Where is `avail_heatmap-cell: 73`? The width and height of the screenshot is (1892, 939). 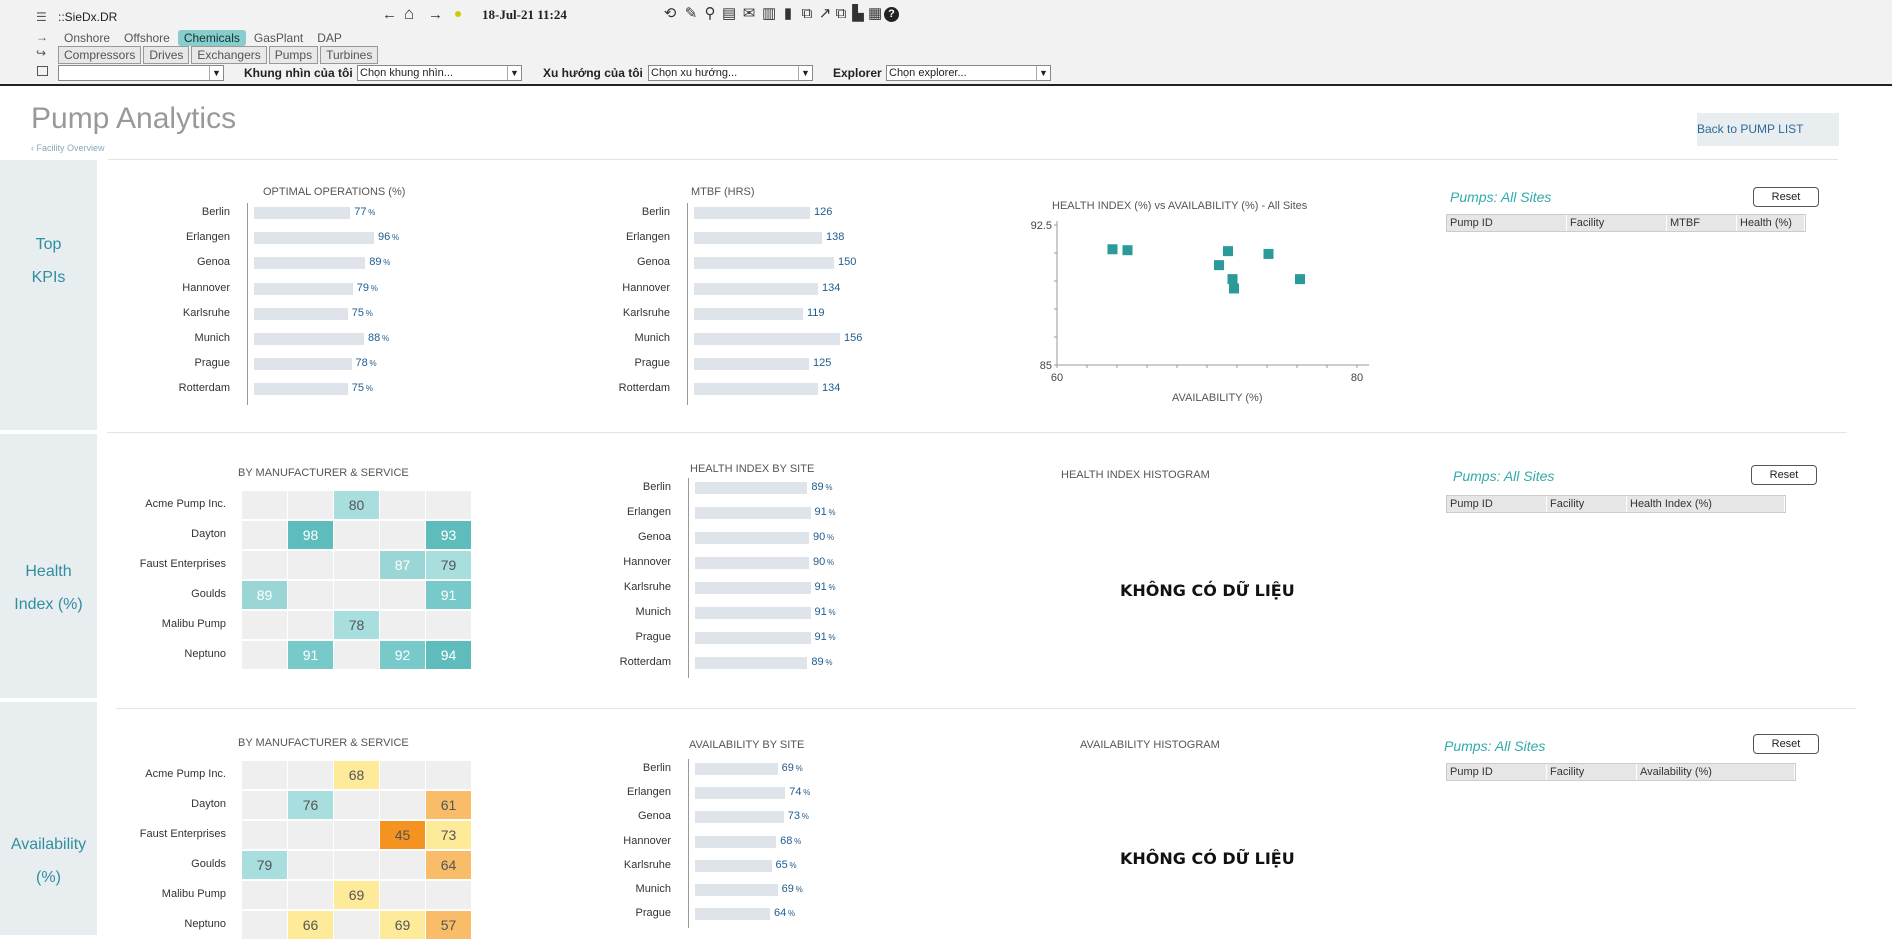 avail_heatmap-cell: 73 is located at coordinates (448, 835).